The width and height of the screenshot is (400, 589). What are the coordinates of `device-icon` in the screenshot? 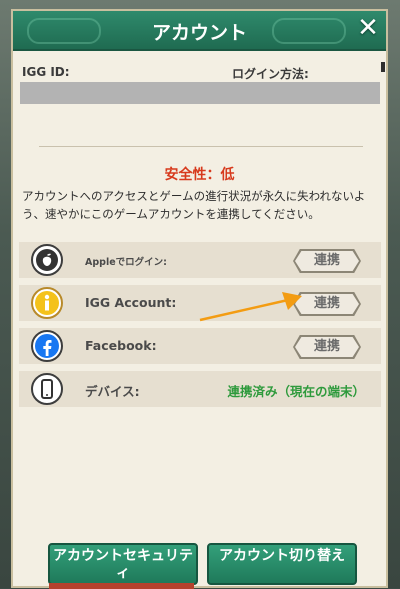 It's located at (47, 389).